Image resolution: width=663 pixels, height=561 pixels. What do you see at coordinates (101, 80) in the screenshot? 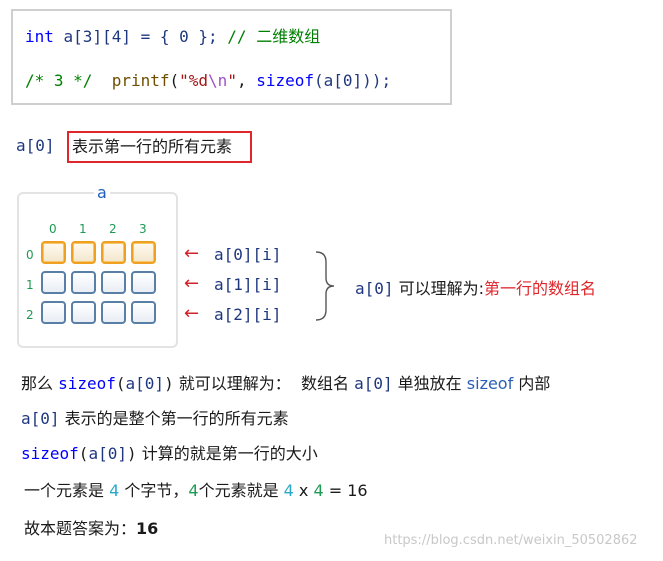
I see `code-gap` at bounding box center [101, 80].